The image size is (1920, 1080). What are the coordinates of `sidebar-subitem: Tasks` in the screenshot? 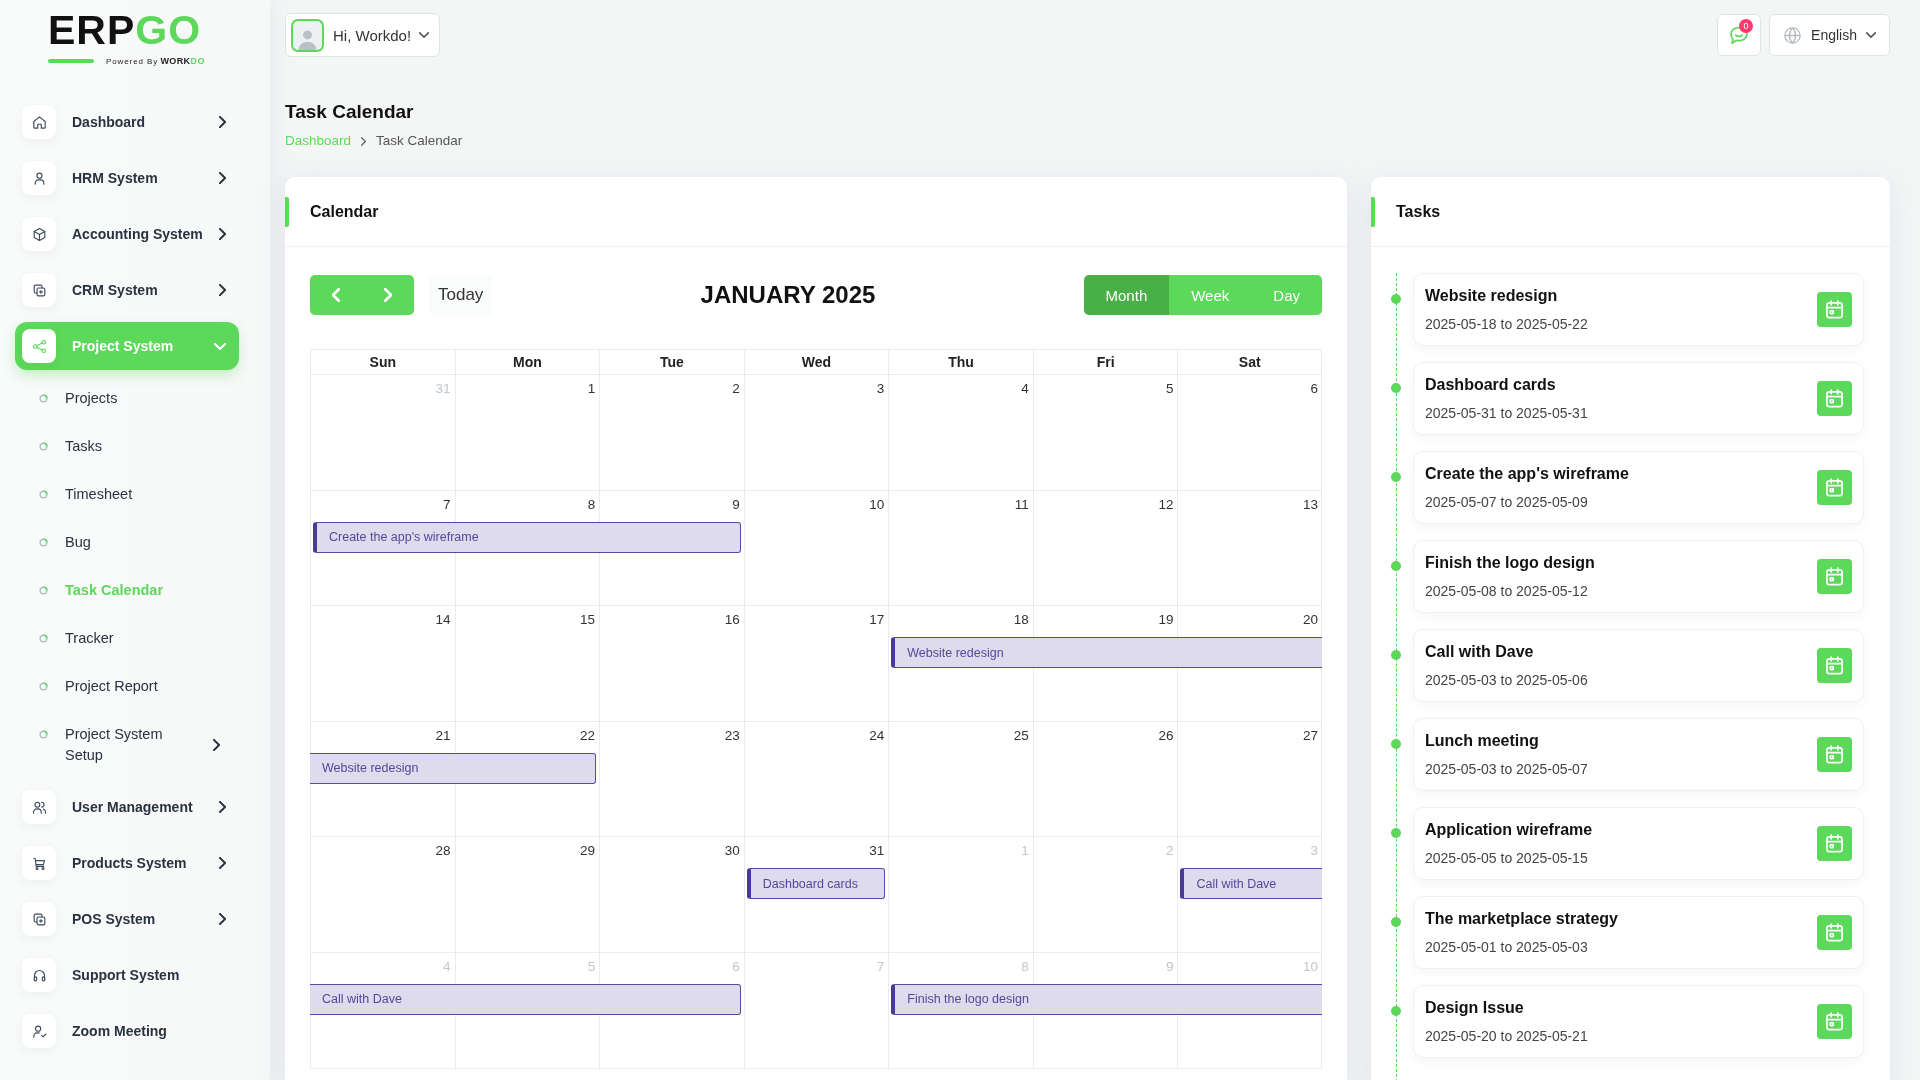 It's located at (127, 446).